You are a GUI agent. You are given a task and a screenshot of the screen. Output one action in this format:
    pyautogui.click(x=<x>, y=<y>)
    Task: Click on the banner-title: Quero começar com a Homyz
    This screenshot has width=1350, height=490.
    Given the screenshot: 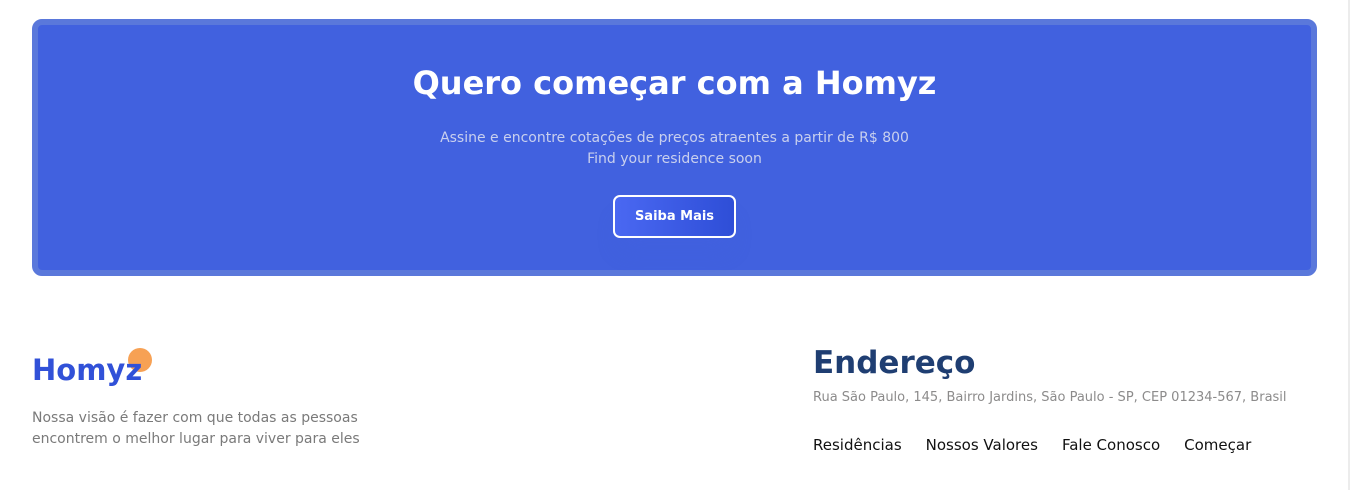 What is the action you would take?
    pyautogui.click(x=674, y=83)
    